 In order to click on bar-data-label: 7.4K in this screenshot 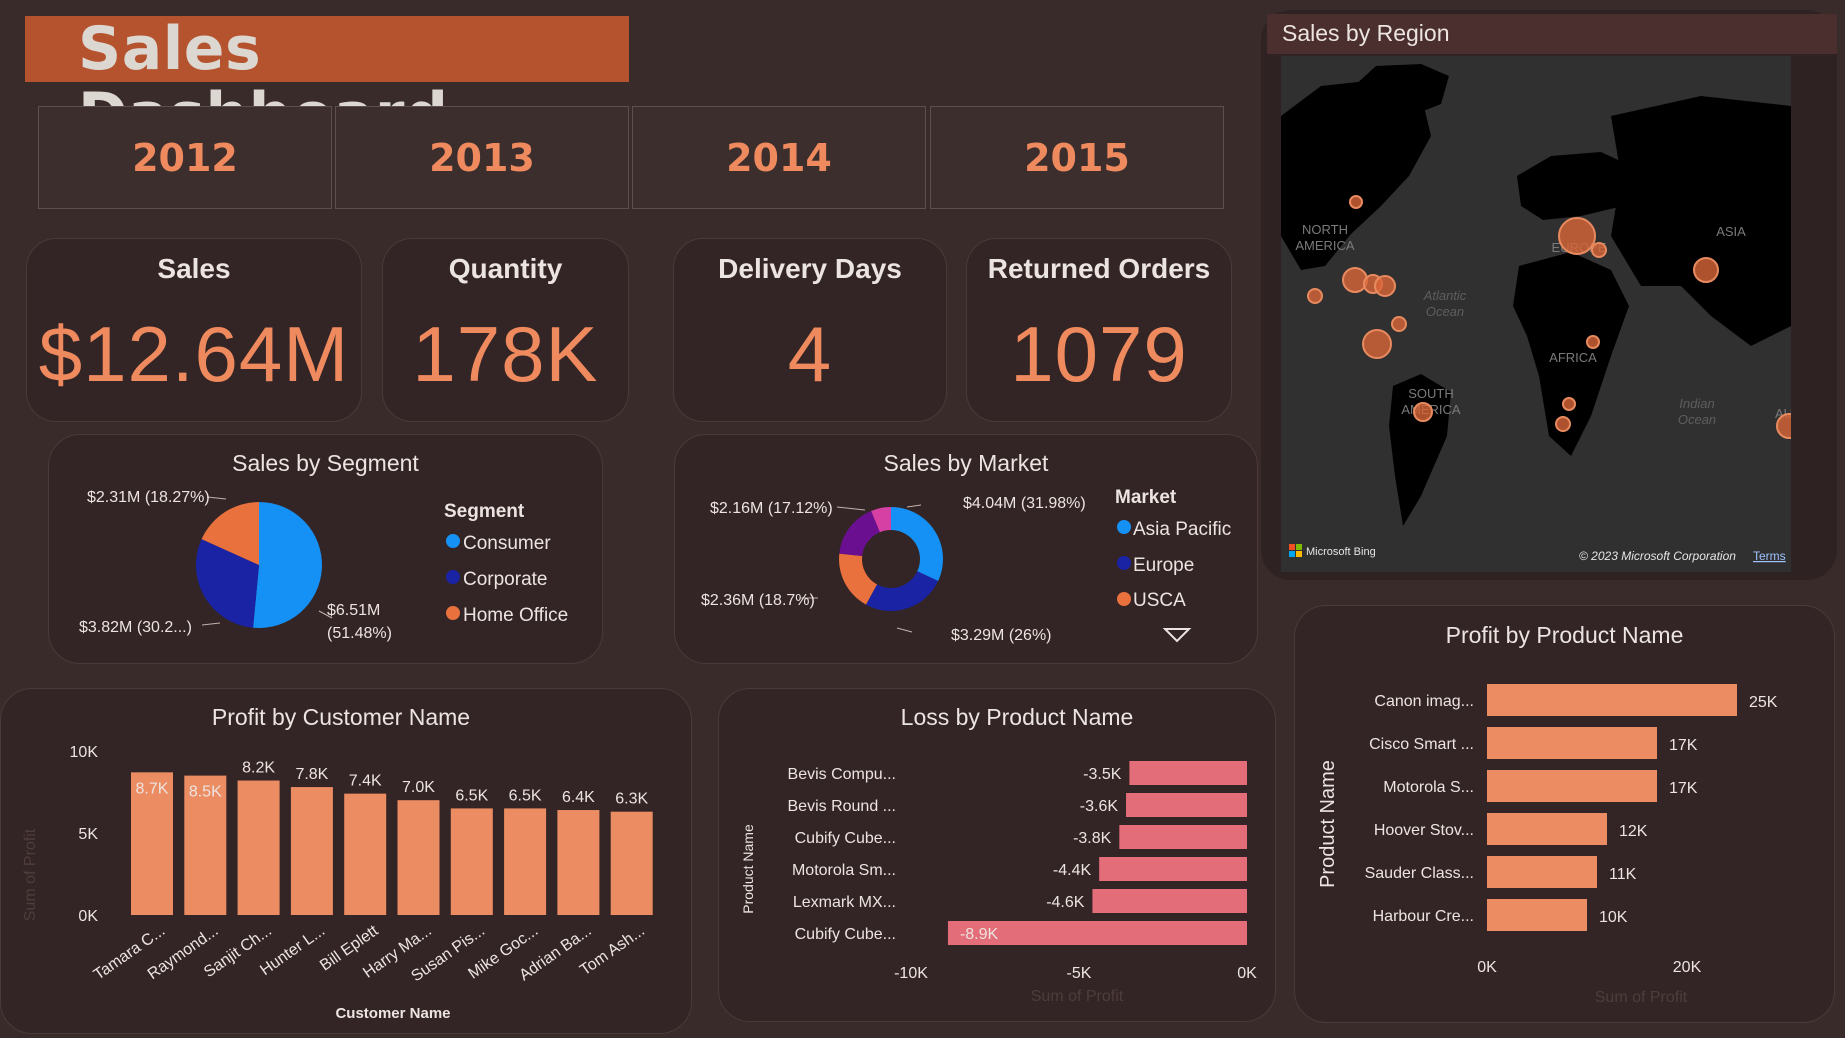, I will do `click(365, 781)`.